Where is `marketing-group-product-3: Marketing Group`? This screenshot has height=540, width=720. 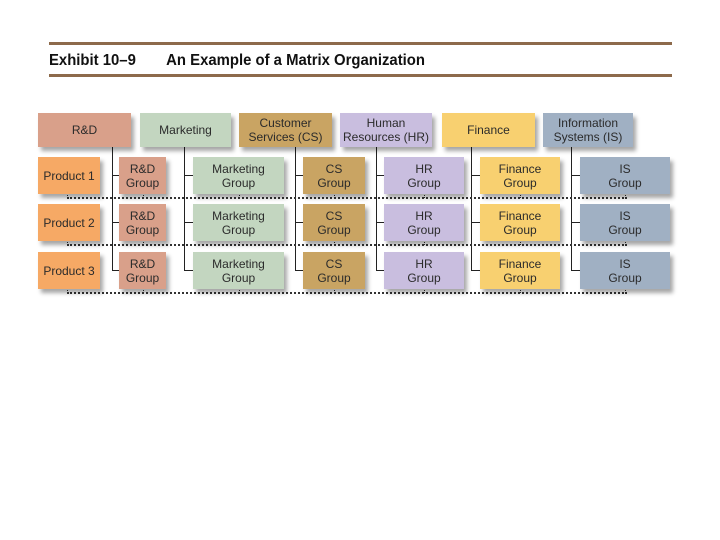 marketing-group-product-3: Marketing Group is located at coordinates (238, 270).